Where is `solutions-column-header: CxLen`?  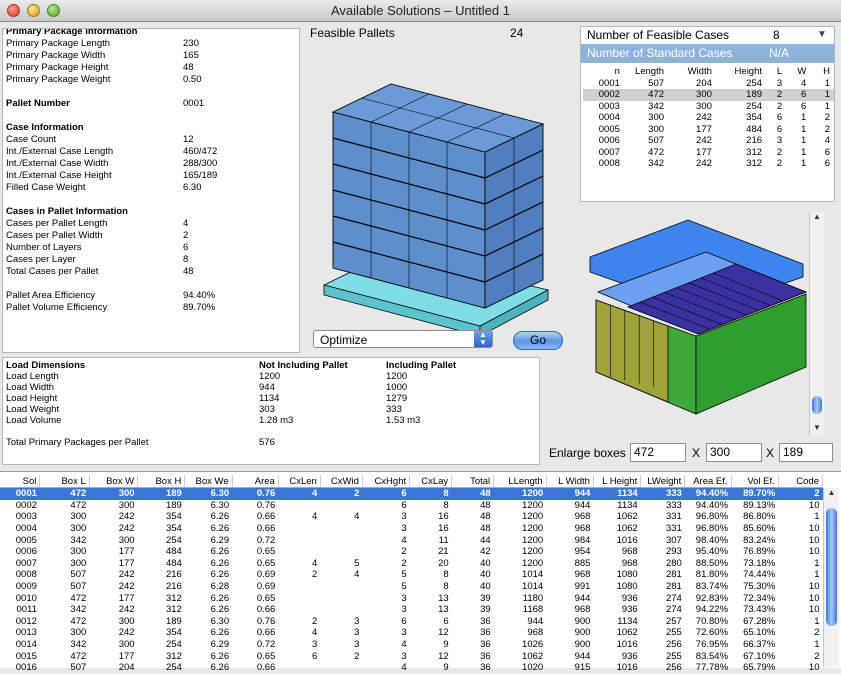 solutions-column-header: CxLen is located at coordinates (299, 481).